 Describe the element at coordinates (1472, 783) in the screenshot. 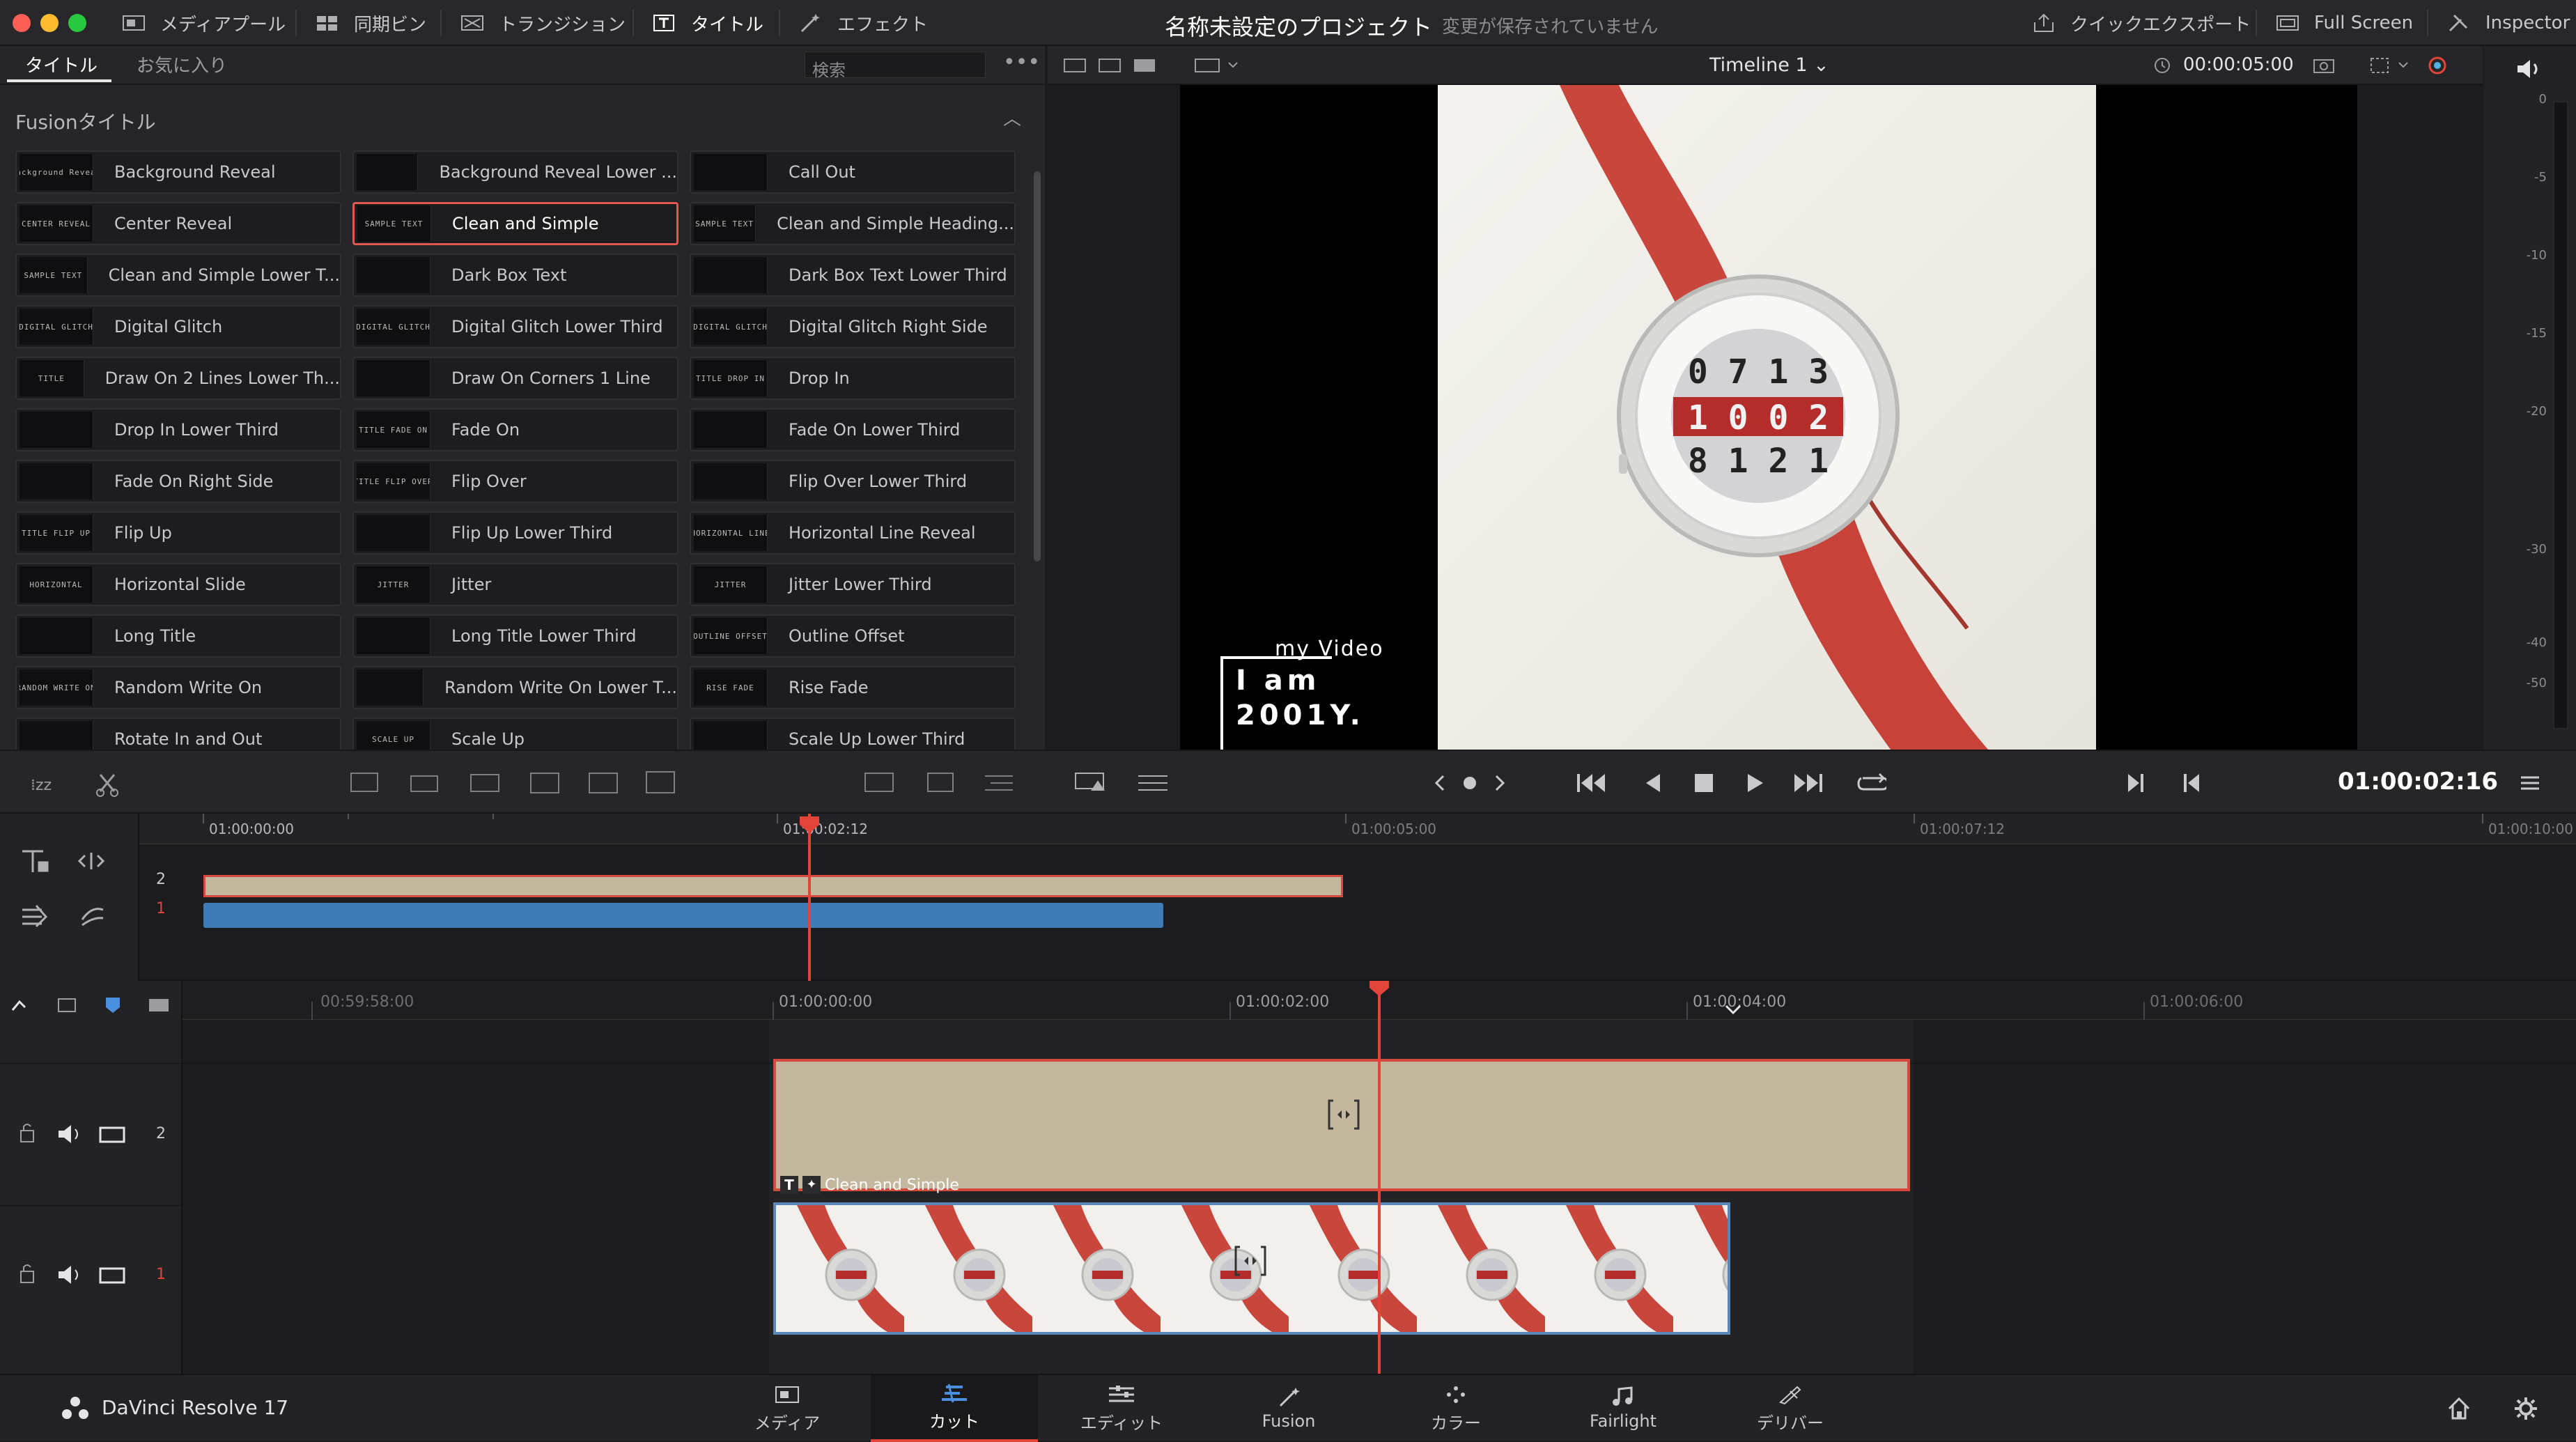

I see `jog-control-icon` at that location.